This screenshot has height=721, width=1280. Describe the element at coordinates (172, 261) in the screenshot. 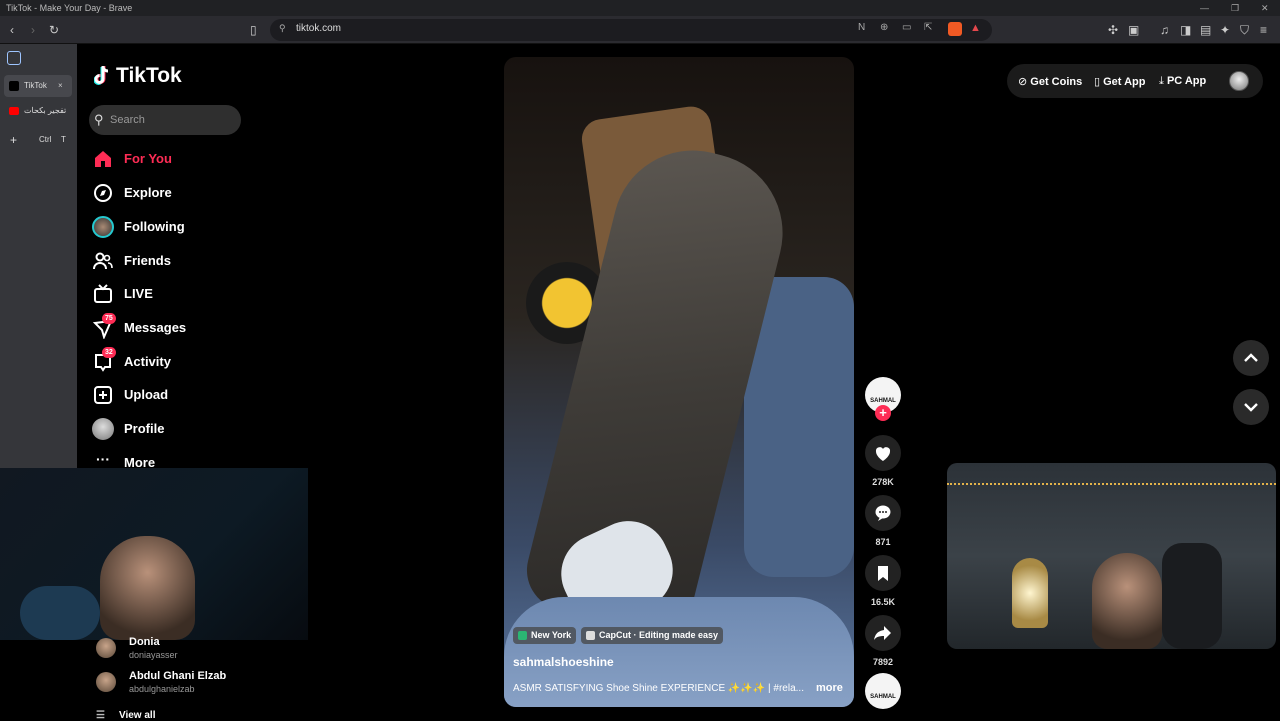

I see `nav-friends: Friends` at that location.